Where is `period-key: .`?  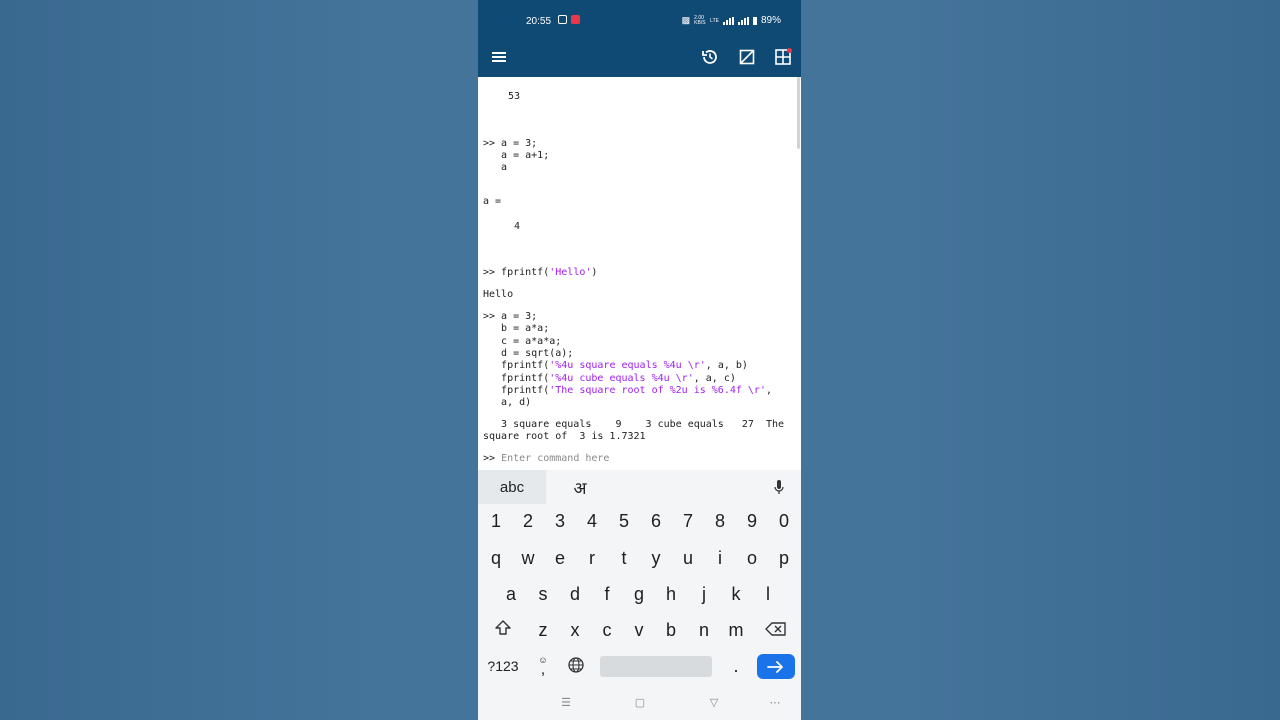
period-key: . is located at coordinates (736, 666).